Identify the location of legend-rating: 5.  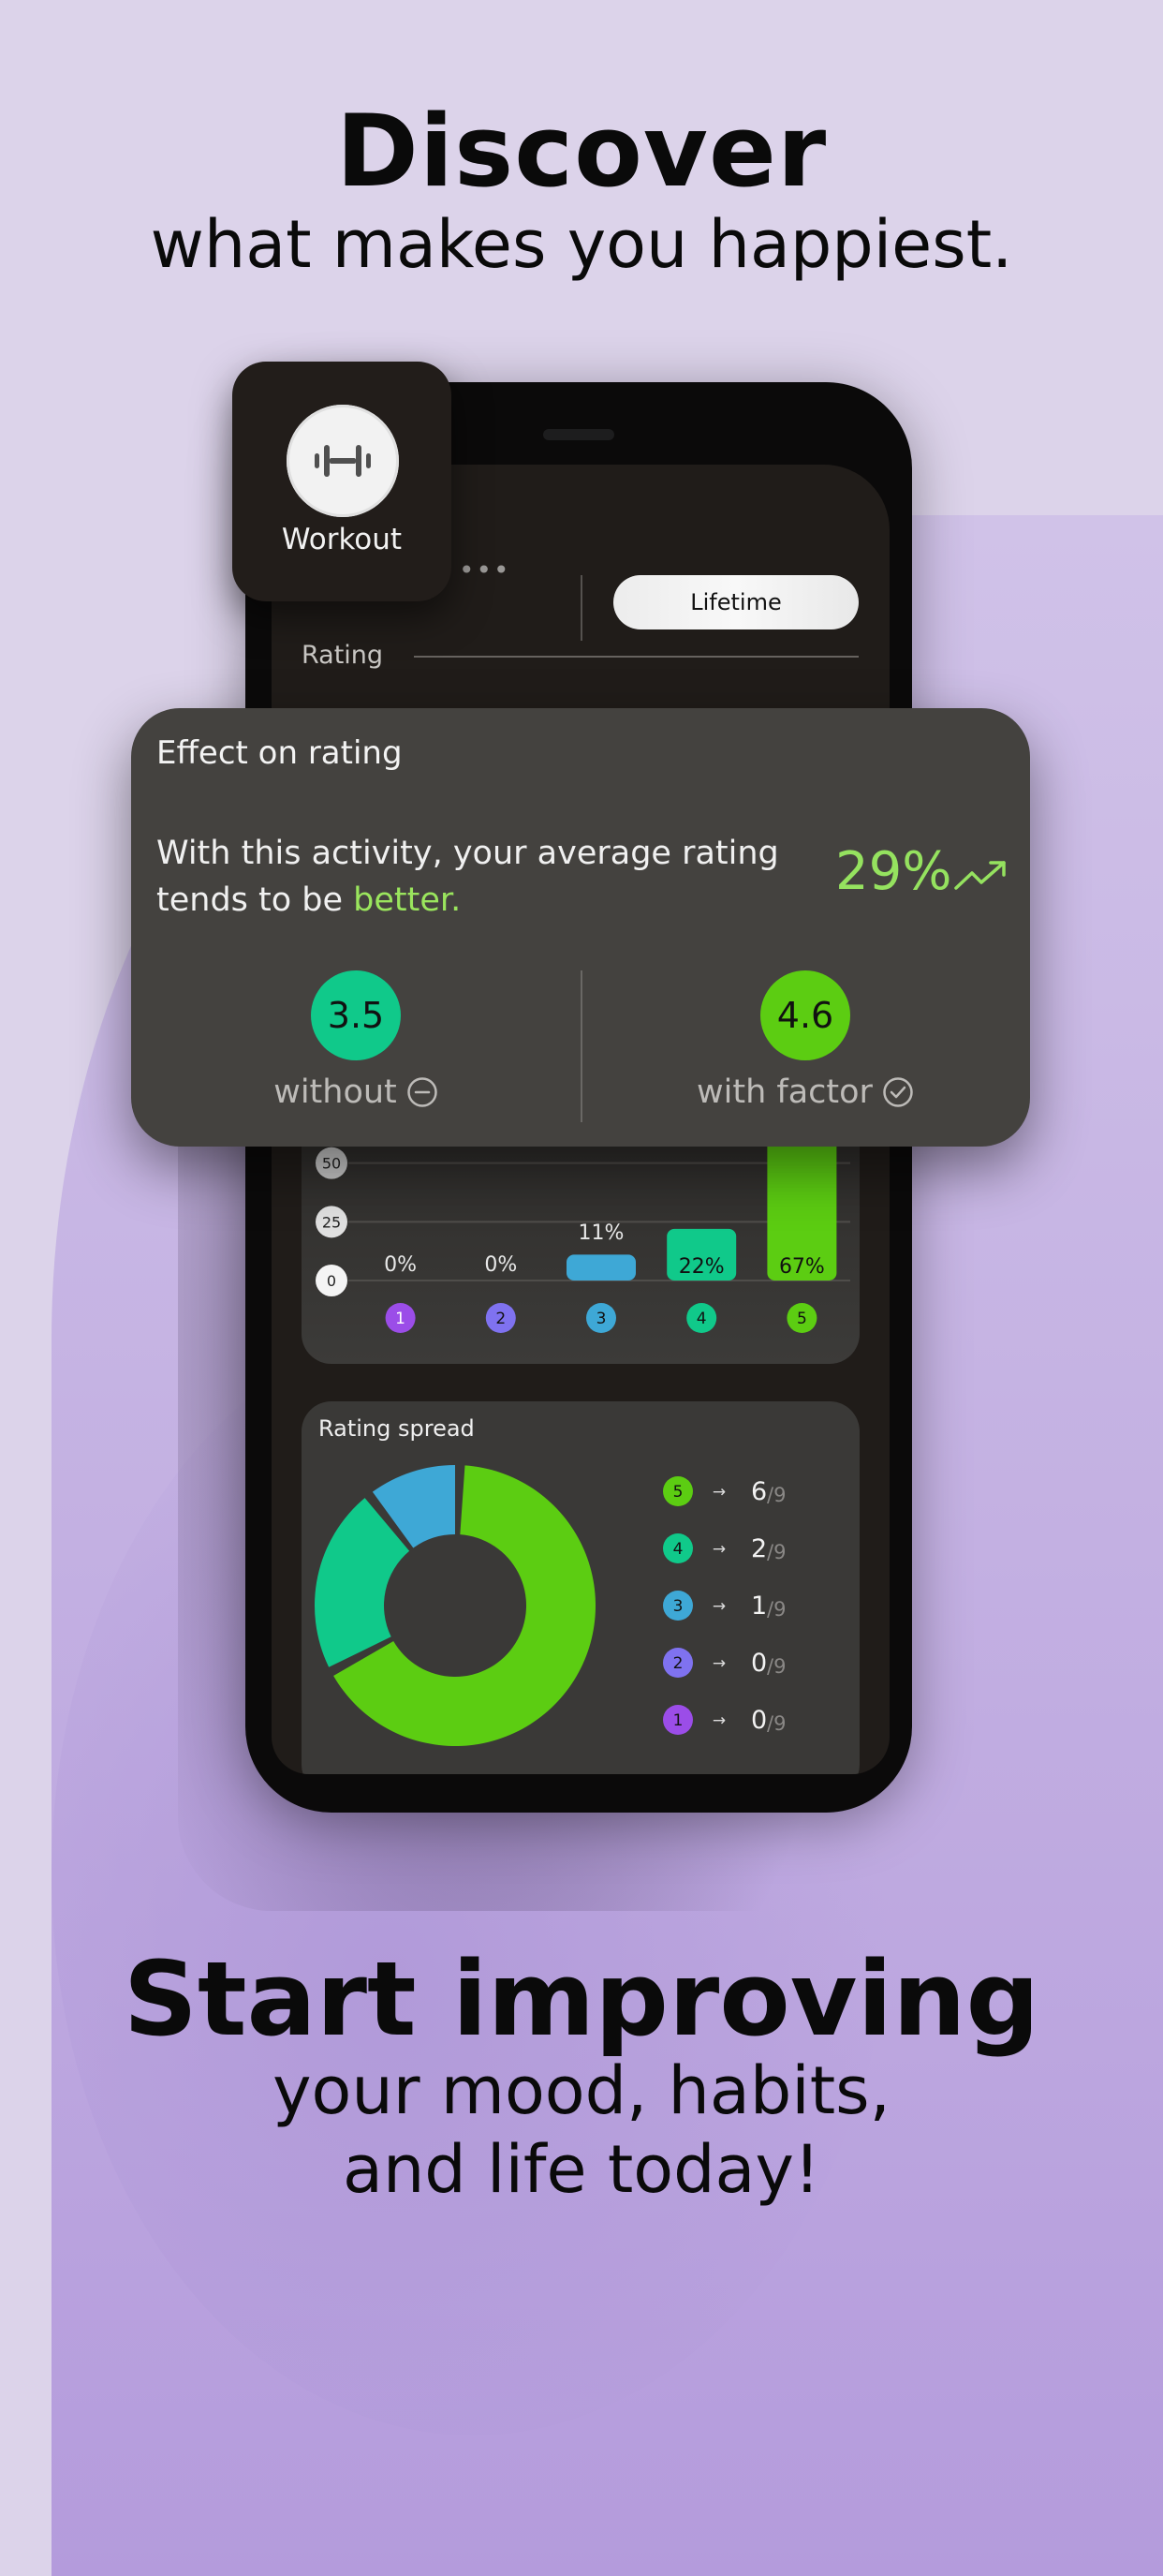
(678, 1493).